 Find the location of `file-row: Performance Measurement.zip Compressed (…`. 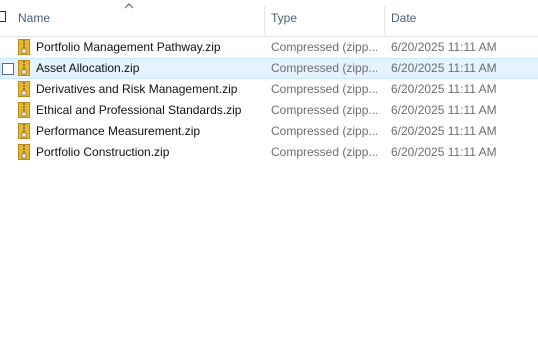

file-row: Performance Measurement.zip Compressed (… is located at coordinates (269, 131).